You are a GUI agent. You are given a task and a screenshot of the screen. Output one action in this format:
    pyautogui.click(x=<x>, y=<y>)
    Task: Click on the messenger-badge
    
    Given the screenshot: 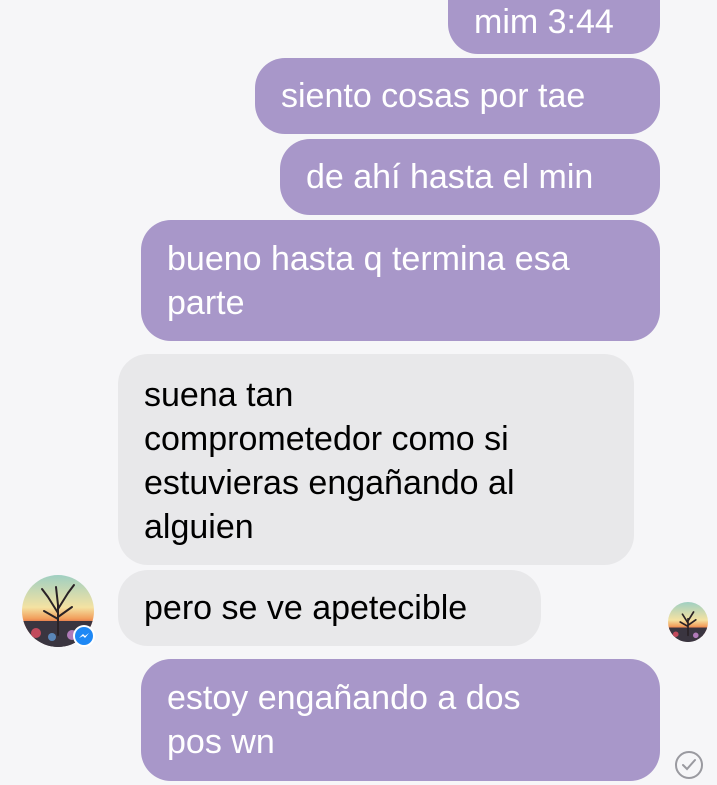 What is the action you would take?
    pyautogui.click(x=84, y=636)
    